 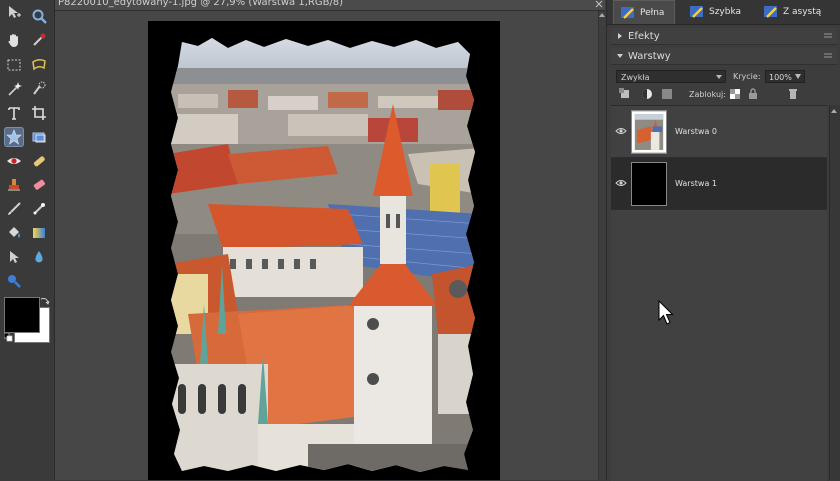 I want to click on spot-healing-tool, so click(x=39, y=161).